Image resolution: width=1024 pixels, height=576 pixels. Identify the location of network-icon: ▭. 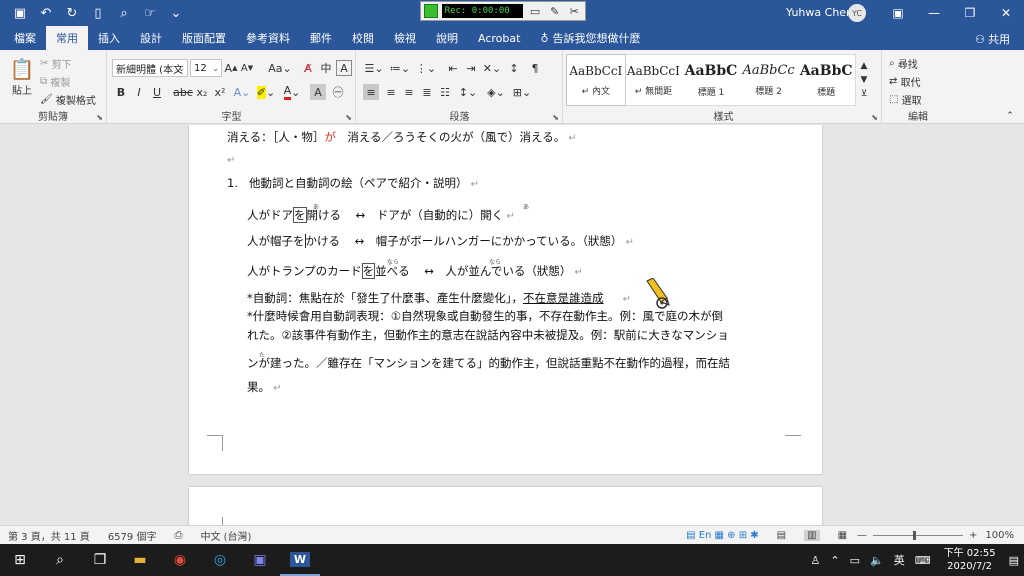
(855, 560).